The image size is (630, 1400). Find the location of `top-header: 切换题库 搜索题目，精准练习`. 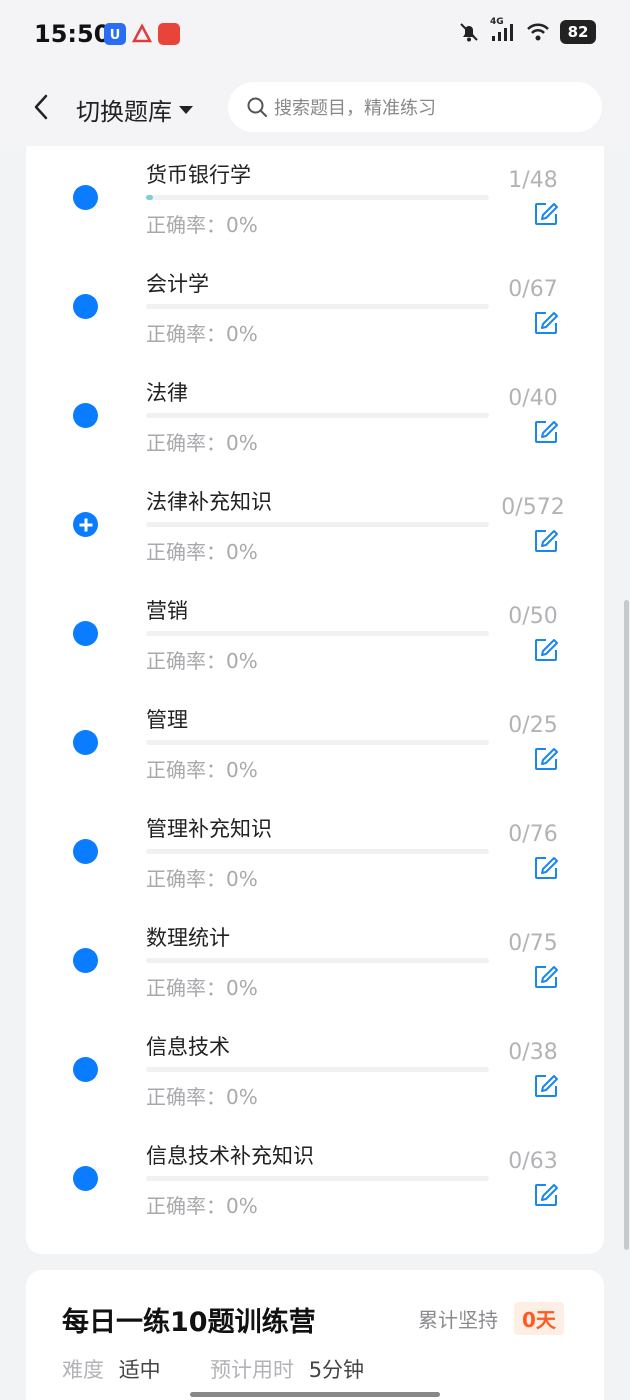

top-header: 切换题库 搜索题目，精准练习 is located at coordinates (315, 108).